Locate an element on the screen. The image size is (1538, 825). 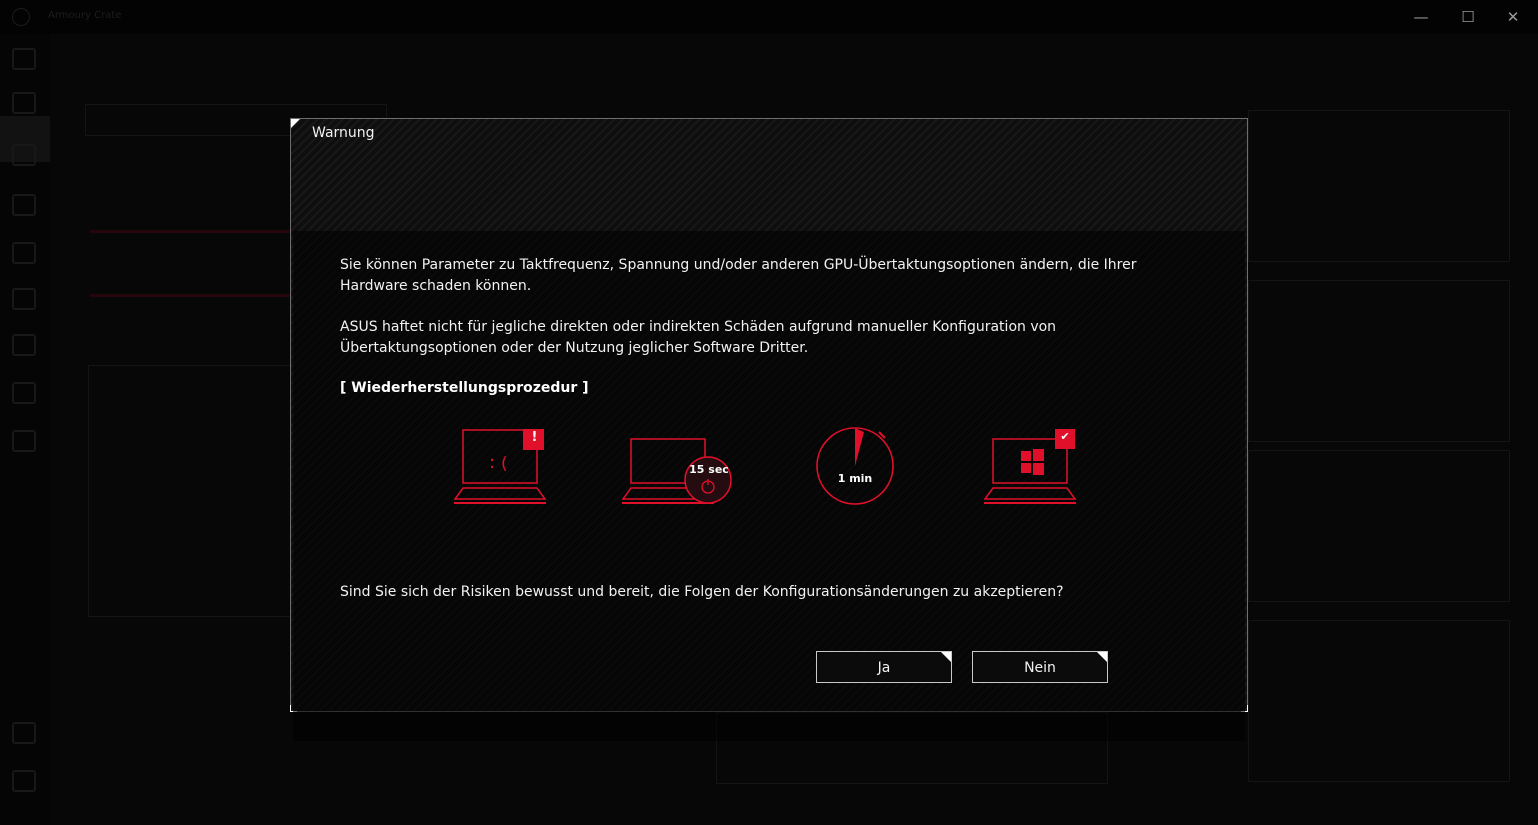
check-badge: ✔ is located at coordinates (1065, 436).